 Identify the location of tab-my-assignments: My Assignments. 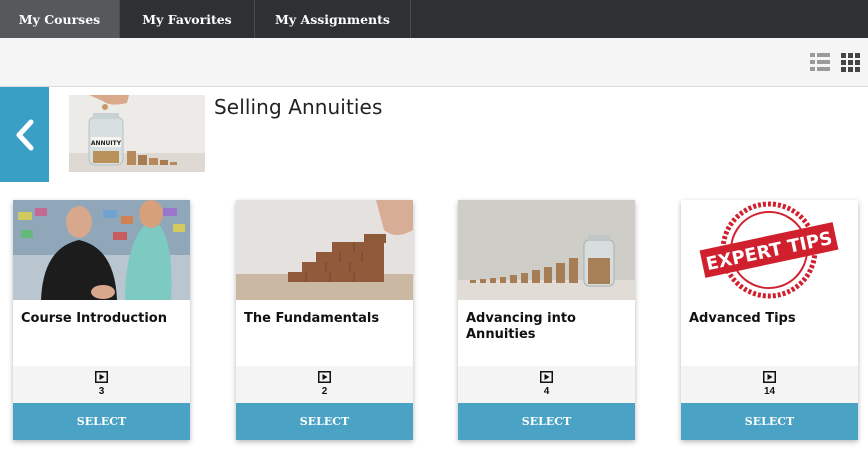
(333, 19).